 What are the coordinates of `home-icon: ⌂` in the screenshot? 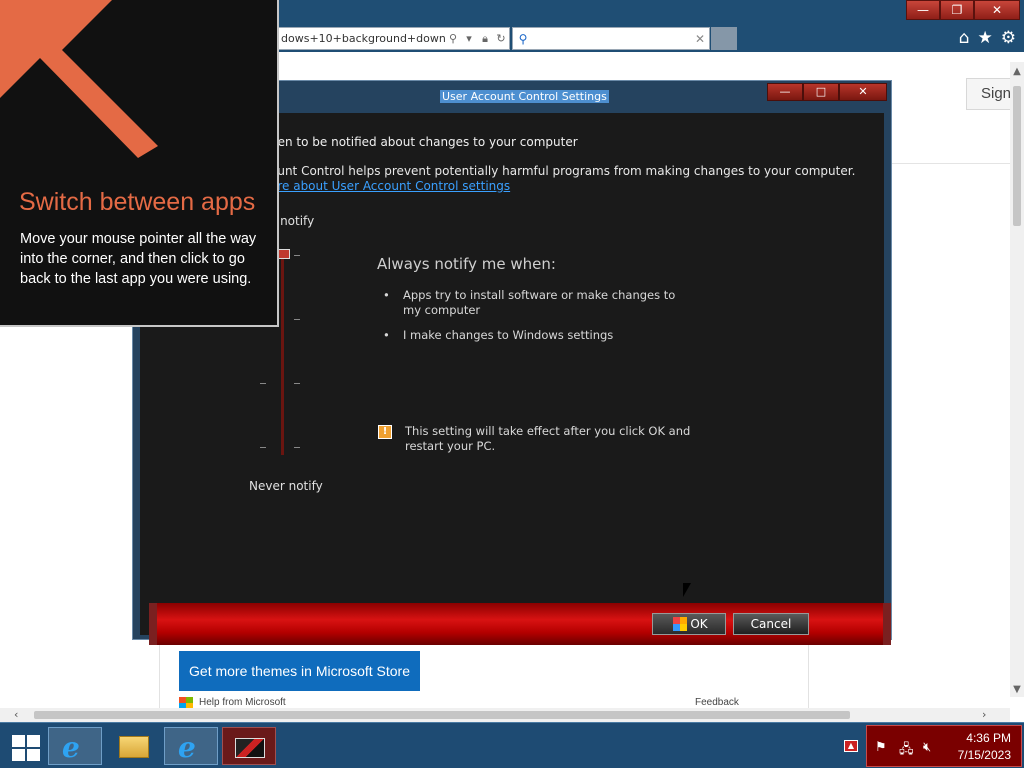 It's located at (964, 38).